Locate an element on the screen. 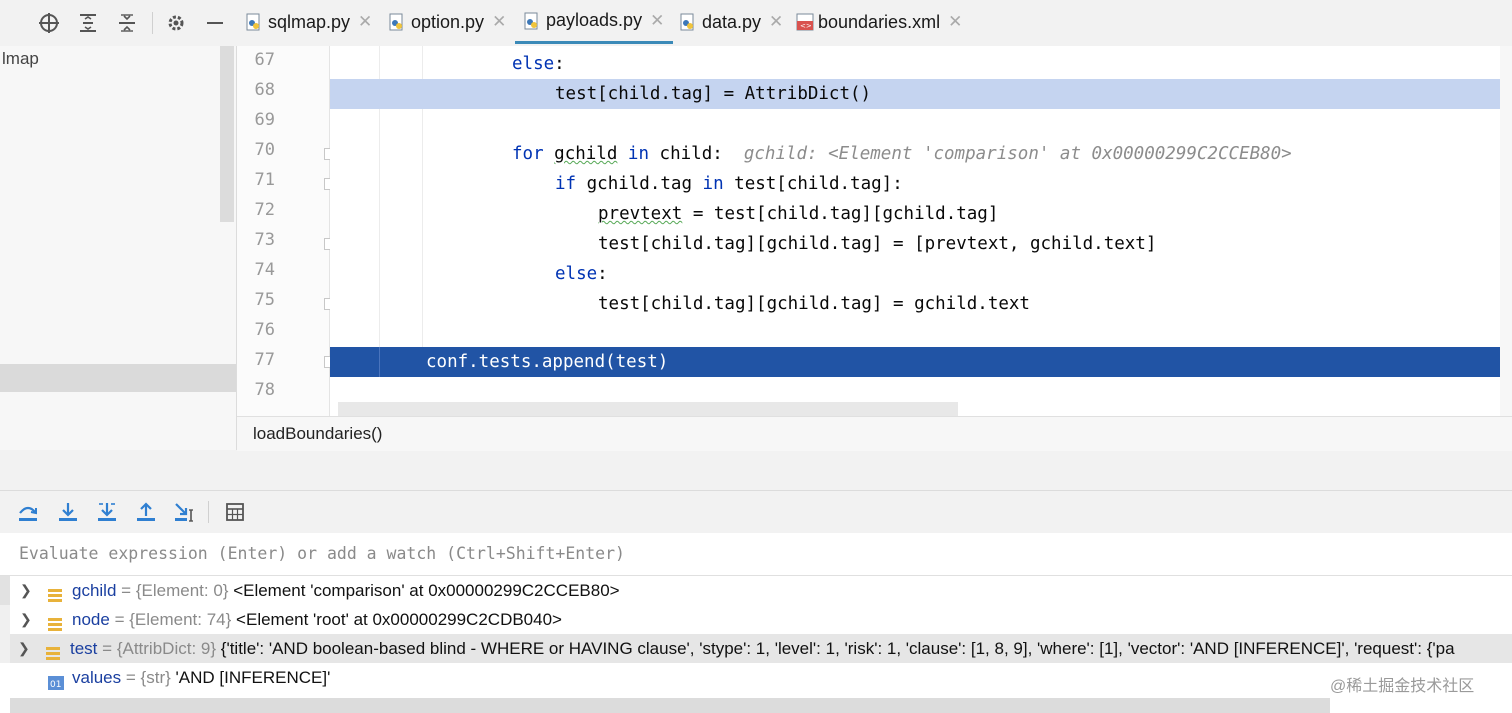  step-into-icon is located at coordinates (68, 512).